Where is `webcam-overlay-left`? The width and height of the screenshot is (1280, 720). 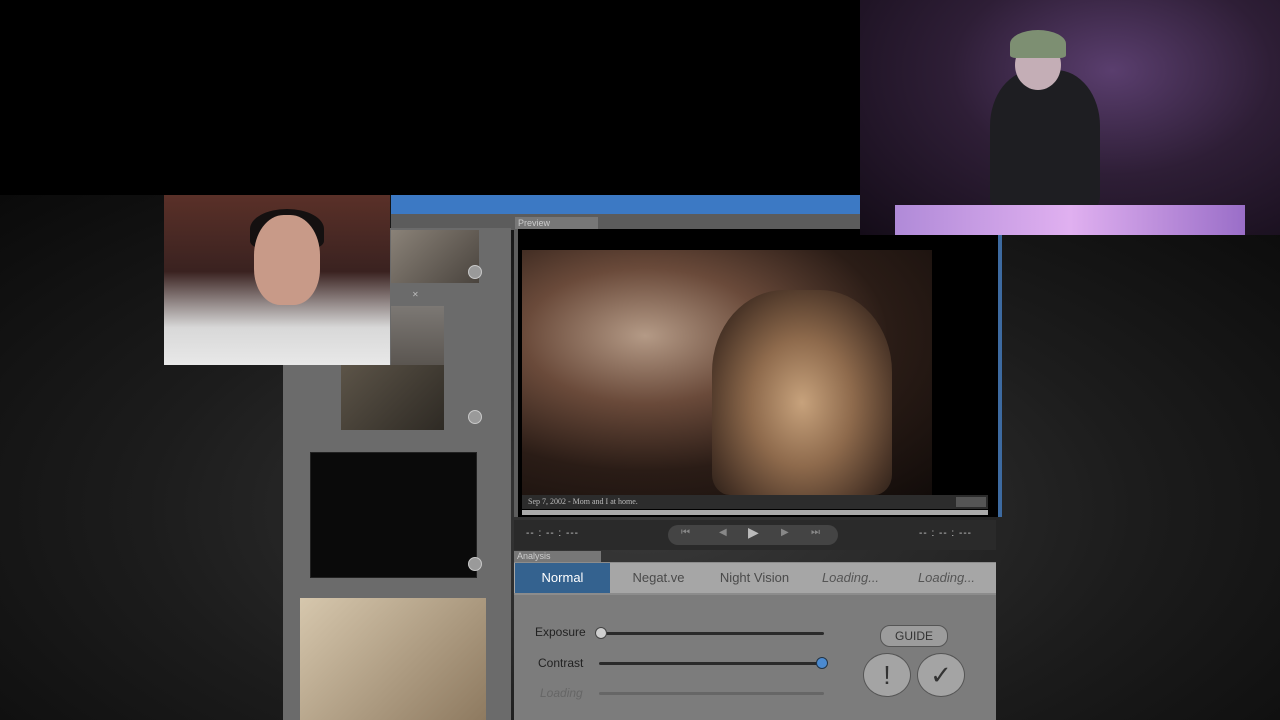 webcam-overlay-left is located at coordinates (277, 280).